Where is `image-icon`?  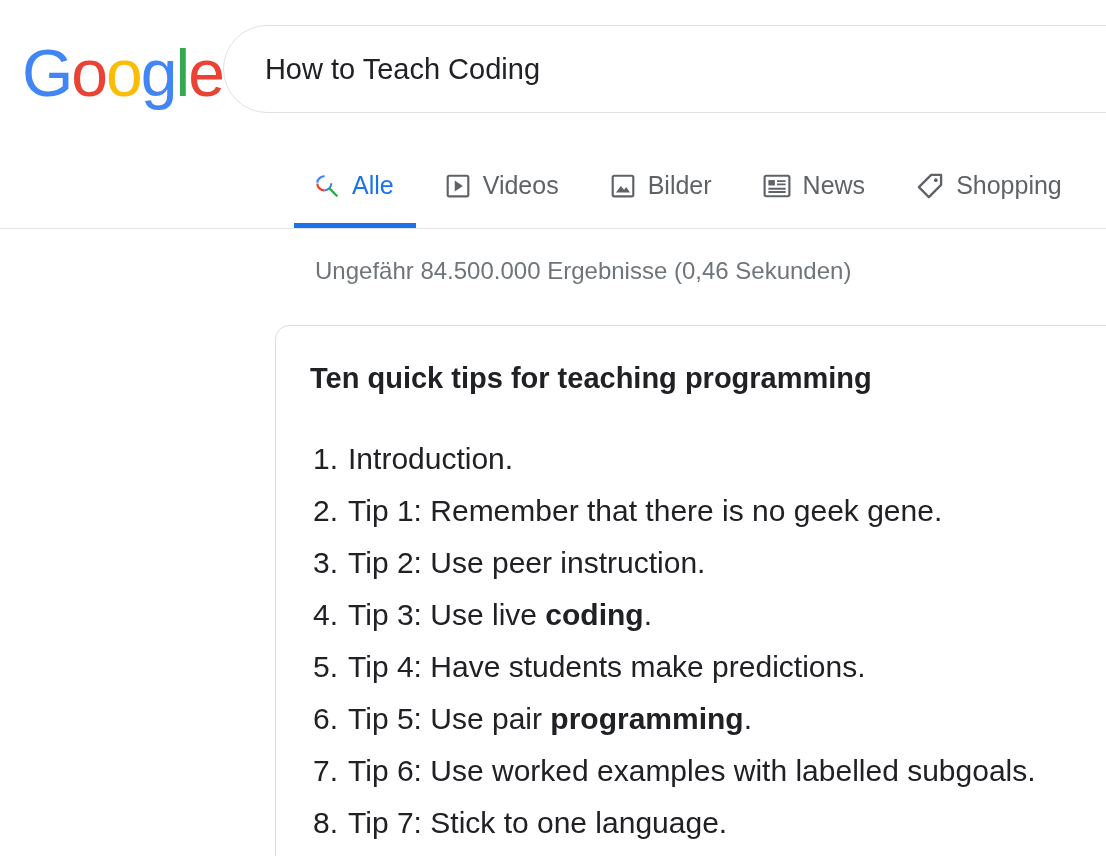
image-icon is located at coordinates (622, 185).